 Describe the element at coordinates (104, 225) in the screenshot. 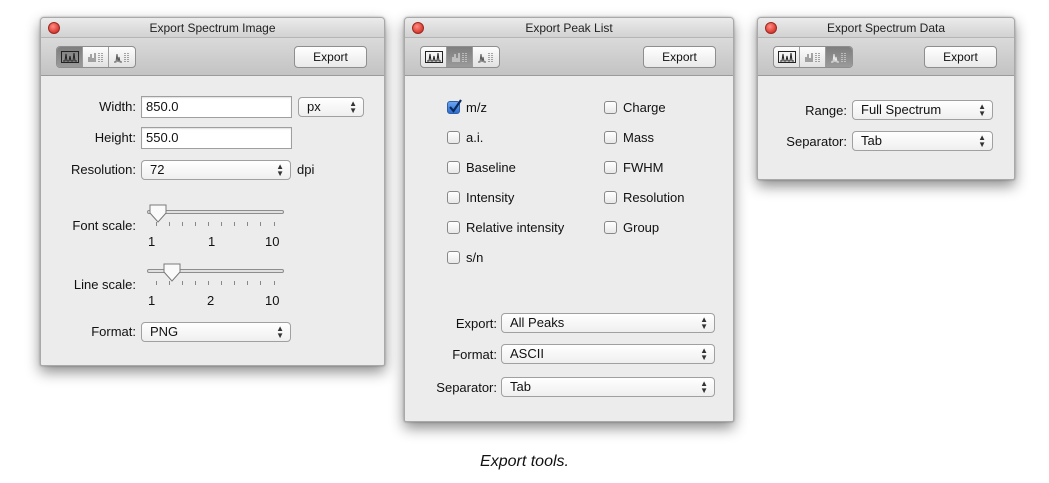

I see `font-scale-label: Font scale:` at that location.